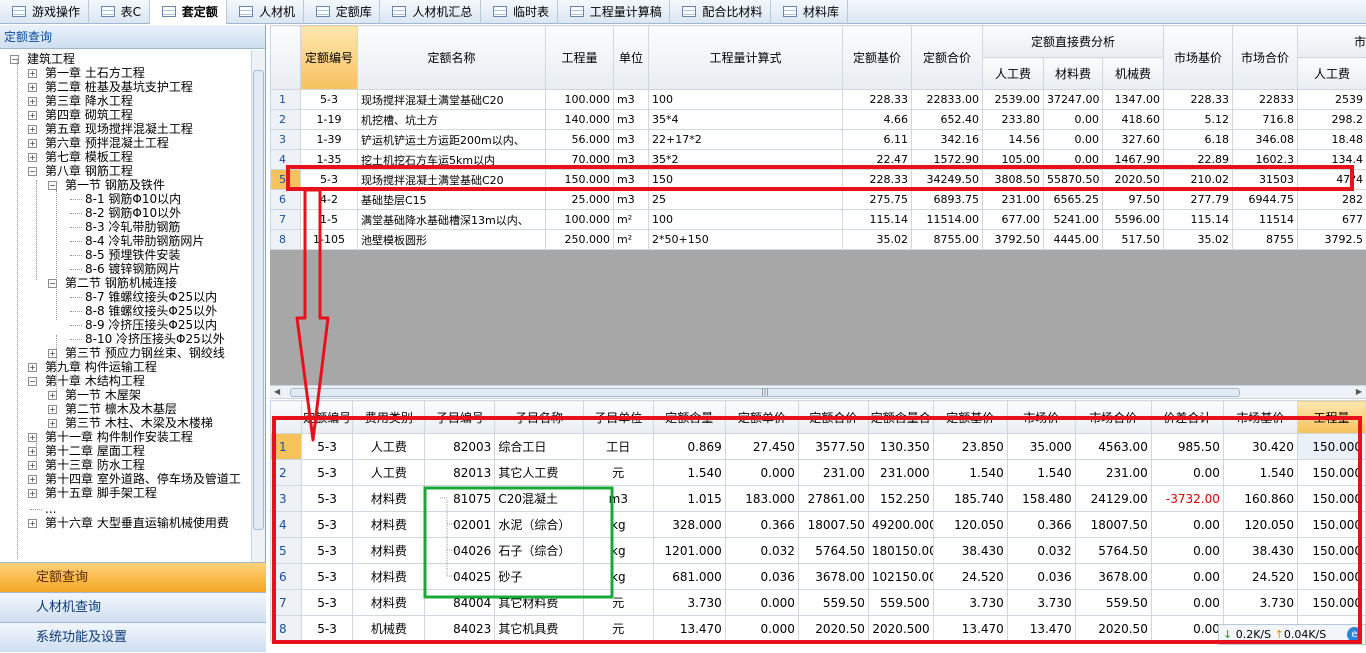  I want to click on detail-col-header: 定额含量合, so click(900, 417).